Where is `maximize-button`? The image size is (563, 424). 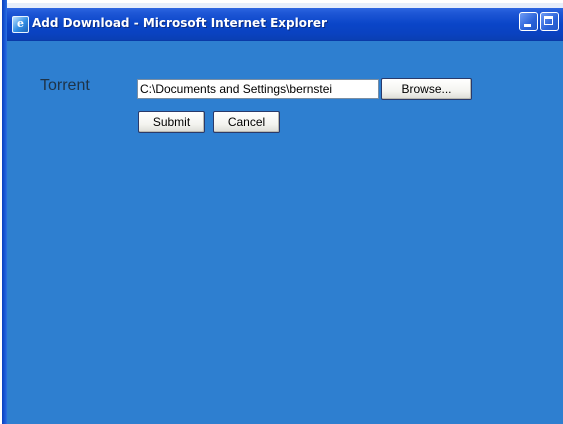
maximize-button is located at coordinates (549, 21).